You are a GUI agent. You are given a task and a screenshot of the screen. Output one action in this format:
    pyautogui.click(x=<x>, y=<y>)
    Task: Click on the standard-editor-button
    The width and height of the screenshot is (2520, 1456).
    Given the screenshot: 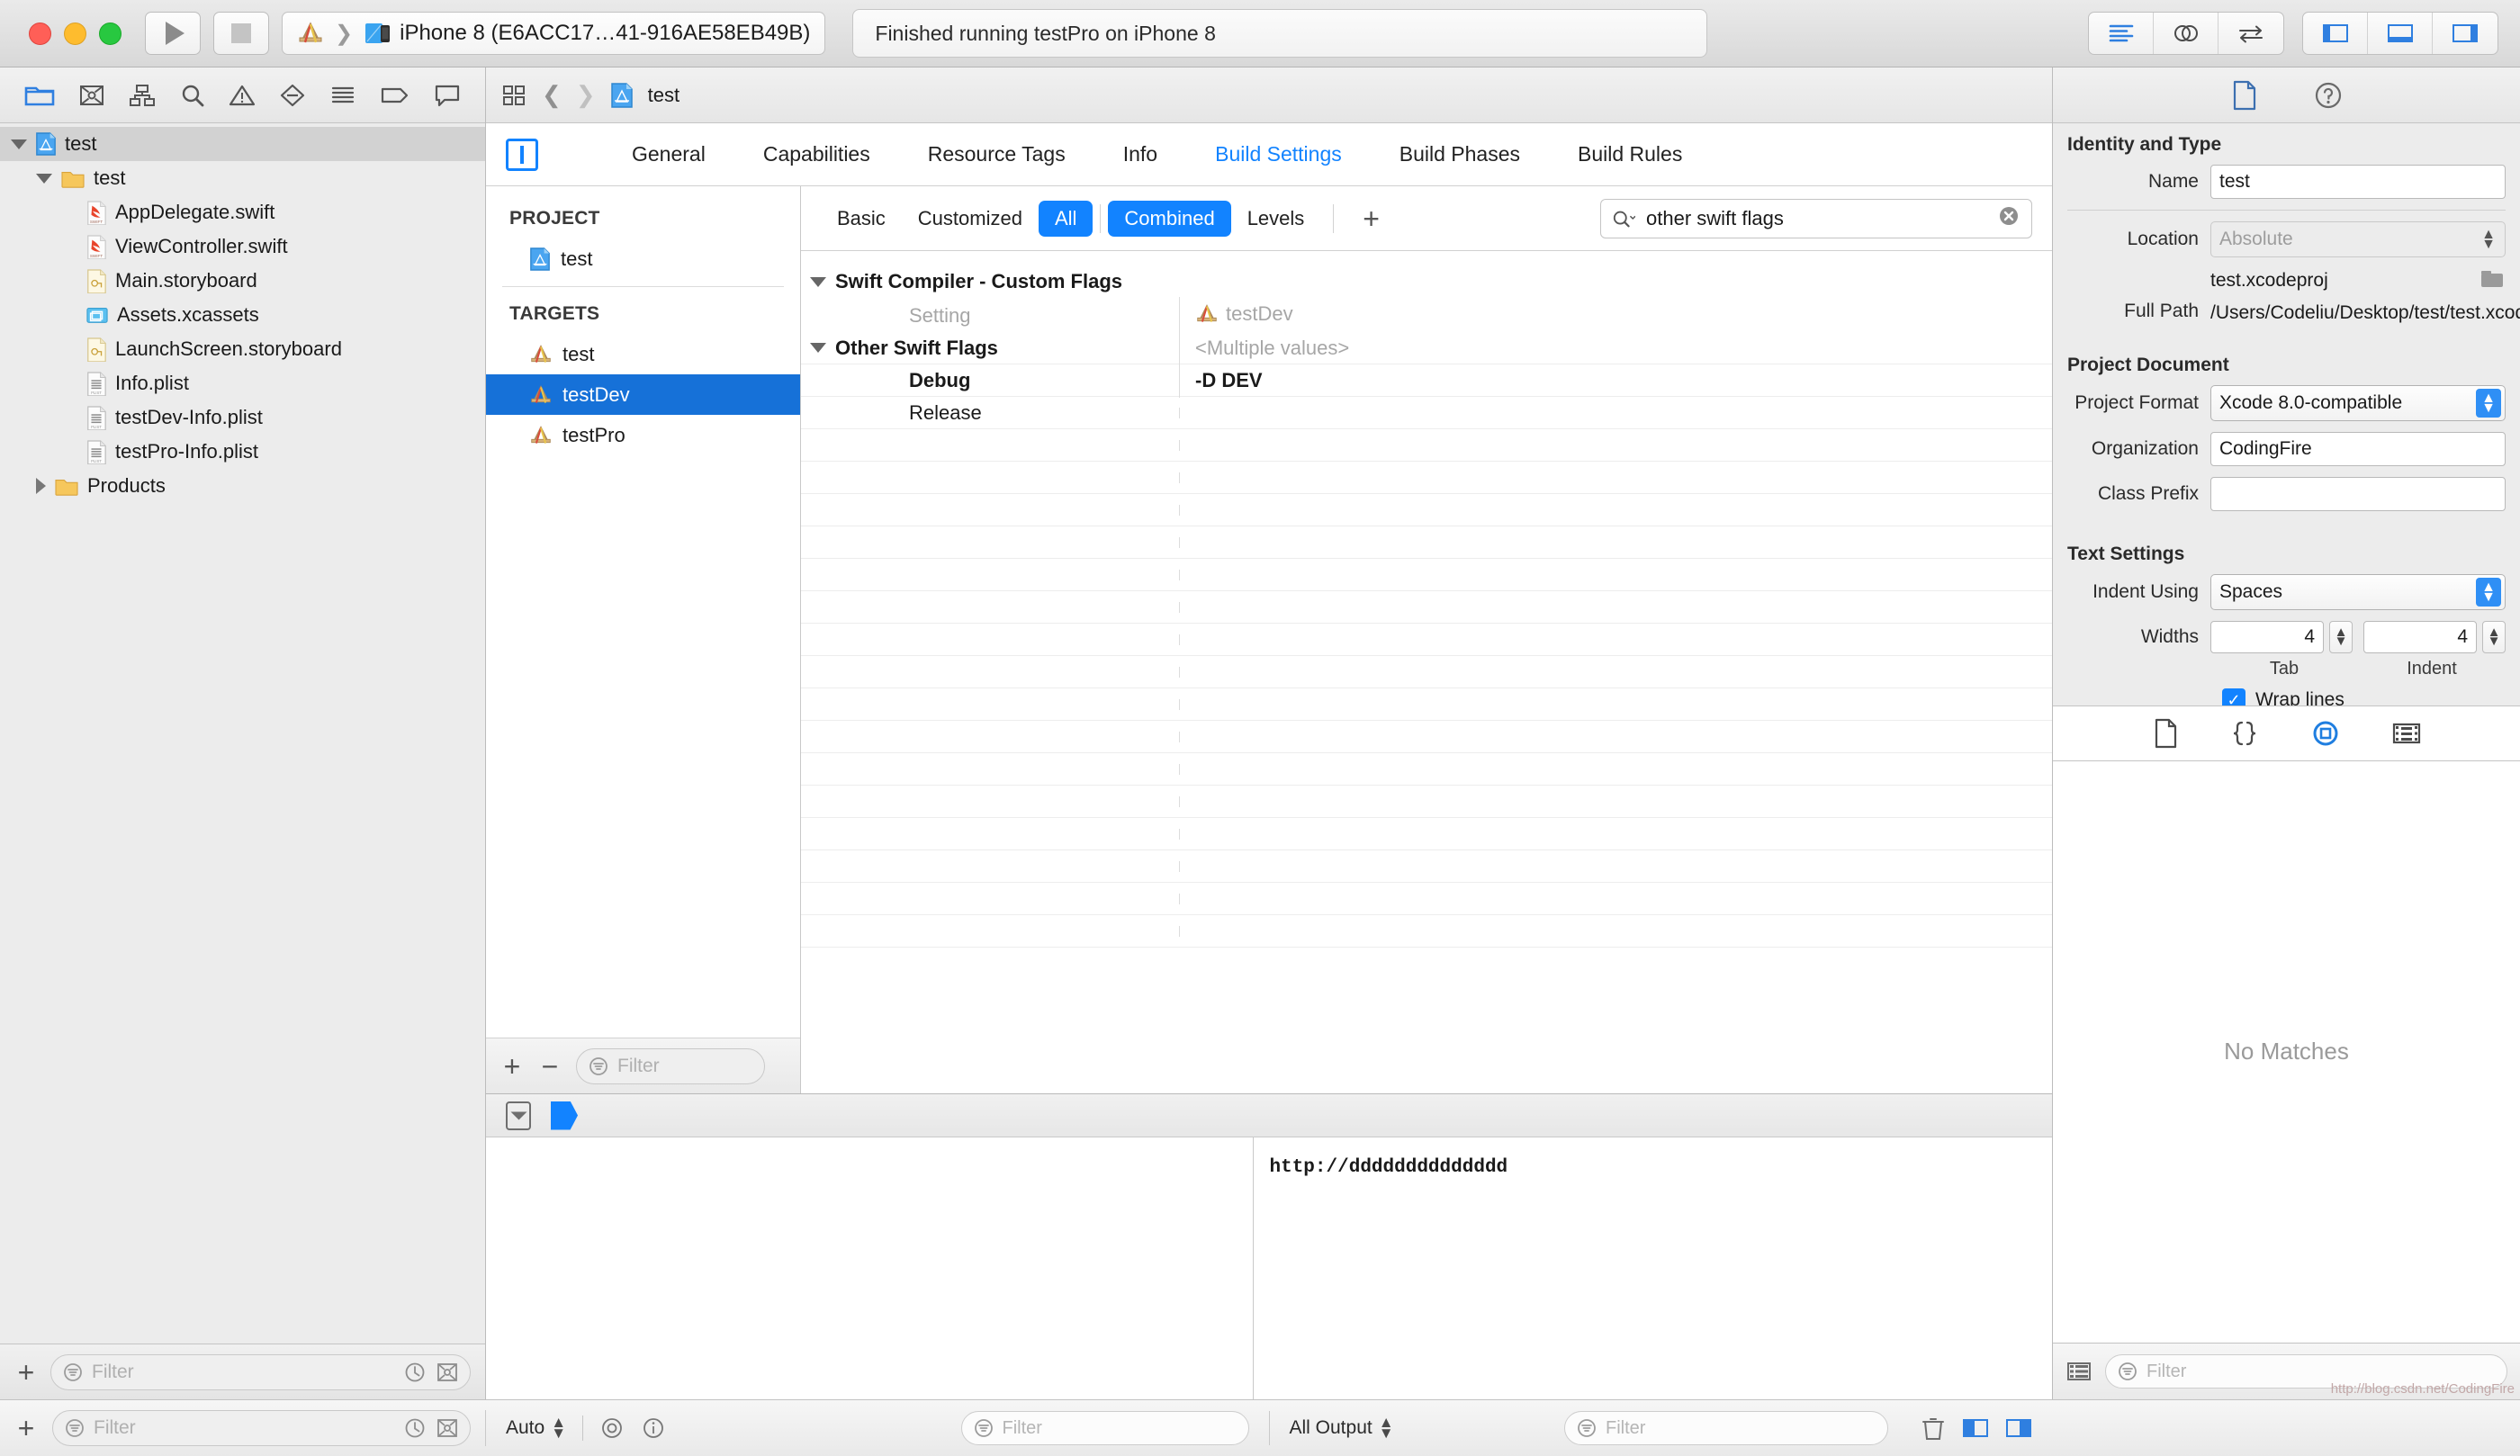 What is the action you would take?
    pyautogui.click(x=2121, y=33)
    